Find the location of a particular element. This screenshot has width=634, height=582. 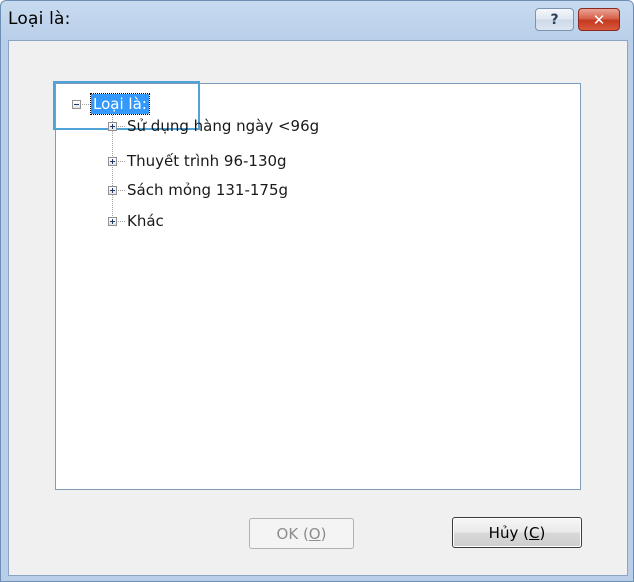

tree-item-label: Khác is located at coordinates (145, 221).